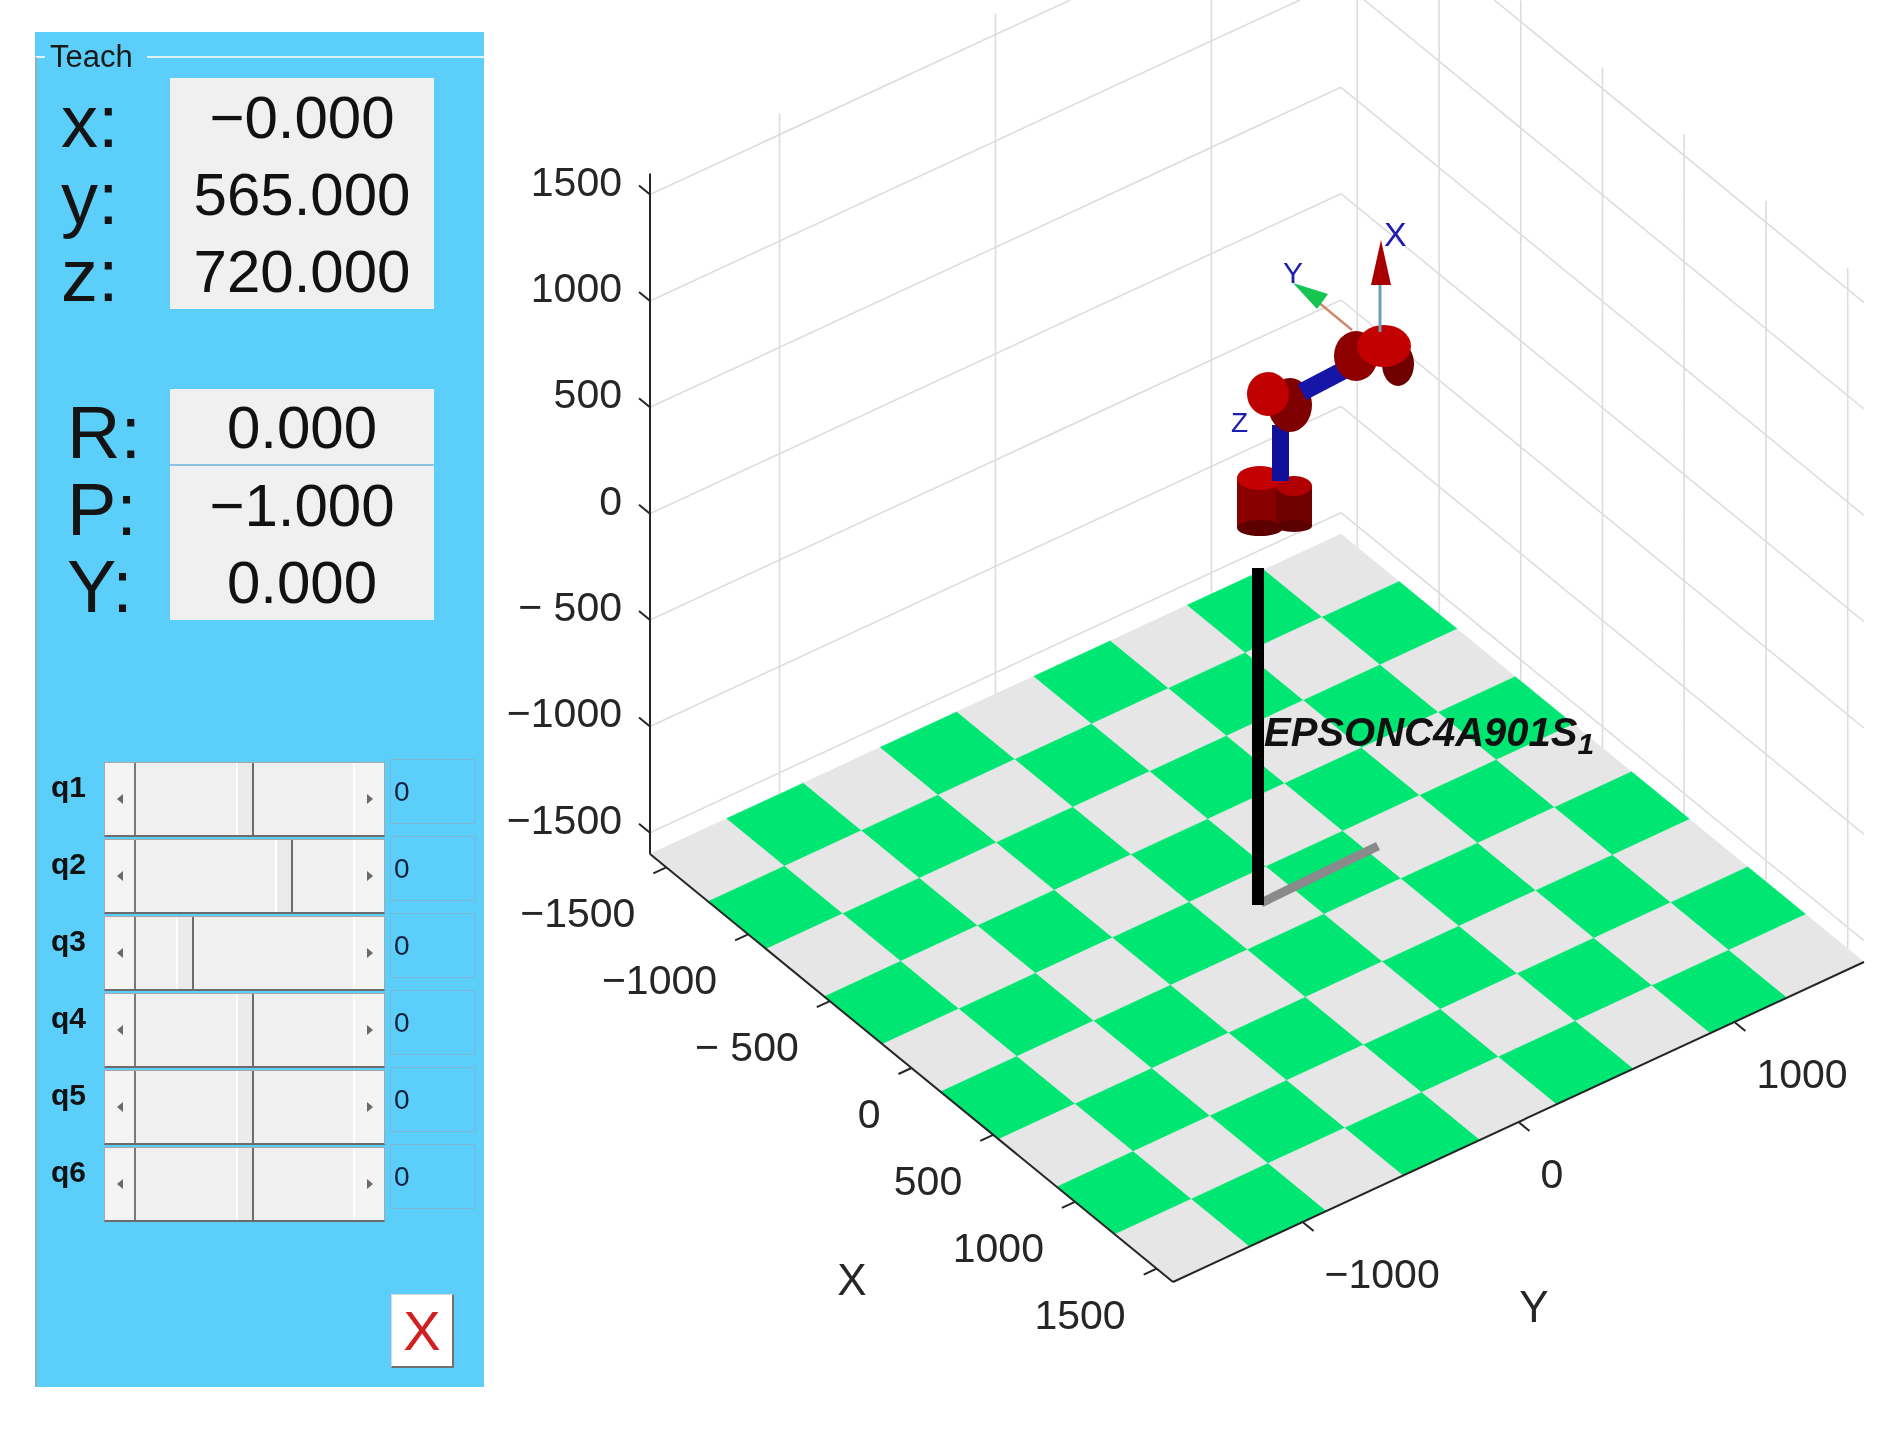  I want to click on x-tick-label: − 500, so click(747, 1047).